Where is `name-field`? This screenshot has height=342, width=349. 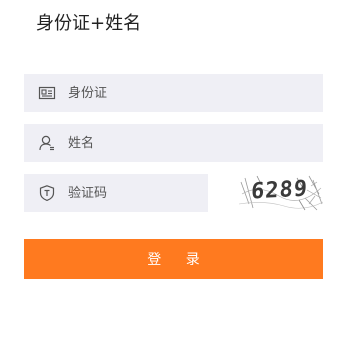 name-field is located at coordinates (173, 143).